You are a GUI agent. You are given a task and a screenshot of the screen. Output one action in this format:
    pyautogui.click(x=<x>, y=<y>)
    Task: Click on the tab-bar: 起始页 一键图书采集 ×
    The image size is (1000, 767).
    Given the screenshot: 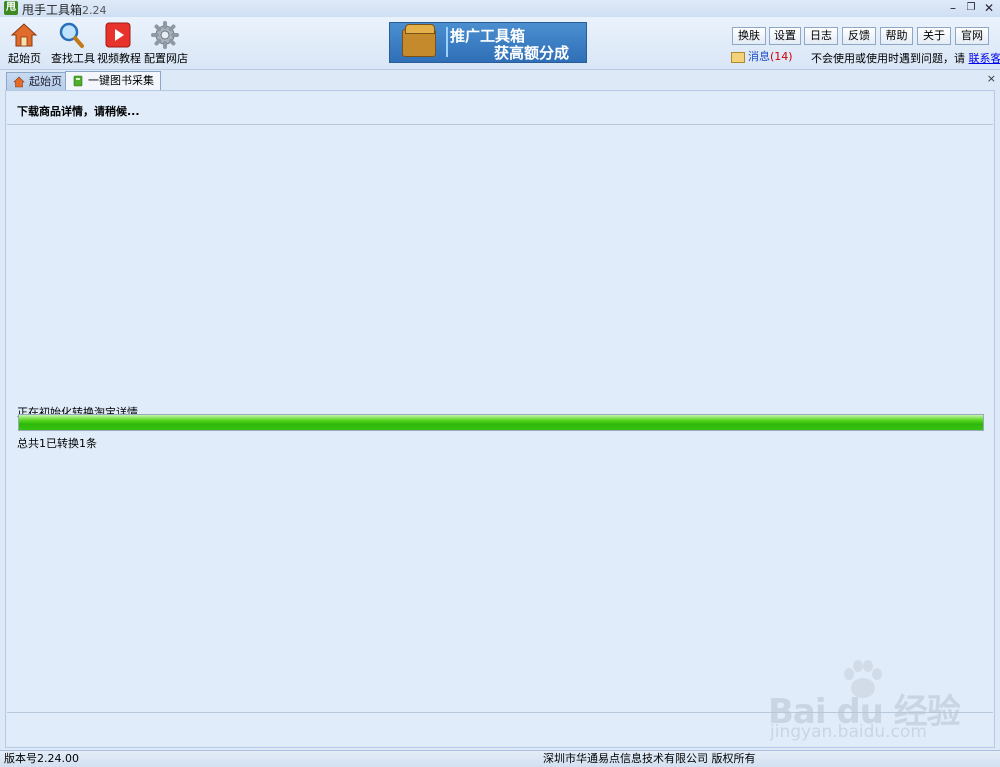 What is the action you would take?
    pyautogui.click(x=500, y=80)
    